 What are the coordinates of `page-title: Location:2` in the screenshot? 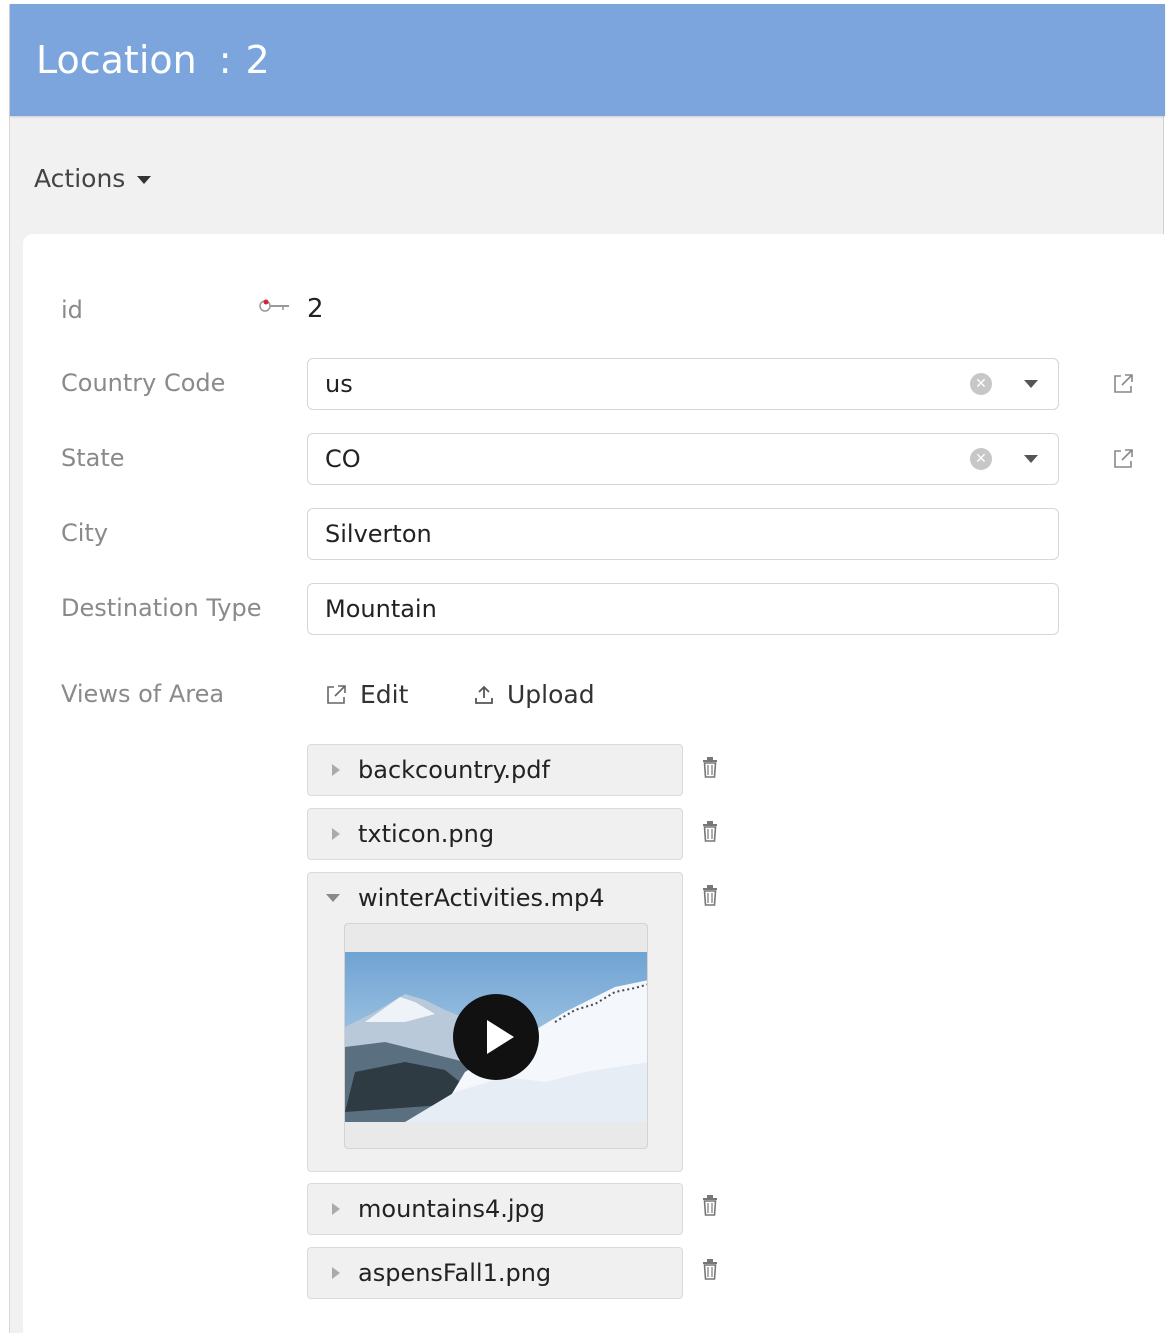 It's located at (153, 60).